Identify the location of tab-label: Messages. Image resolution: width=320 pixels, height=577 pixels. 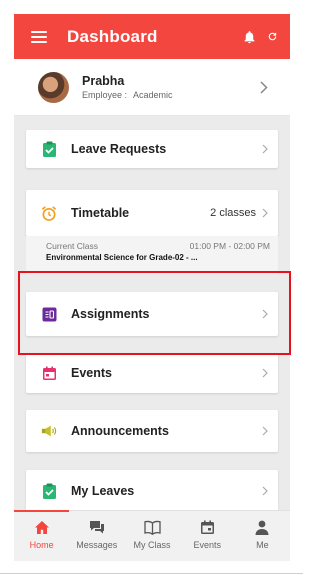
(97, 545).